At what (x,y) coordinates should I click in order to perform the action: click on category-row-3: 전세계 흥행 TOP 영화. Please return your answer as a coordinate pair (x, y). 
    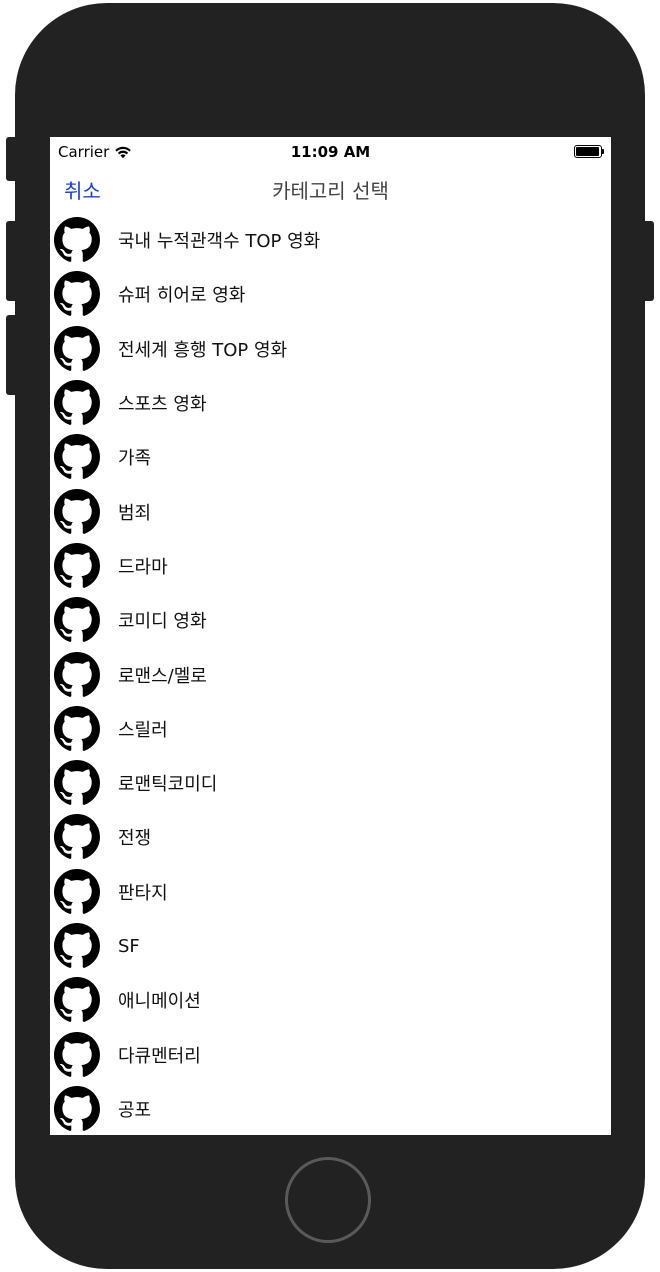
    Looking at the image, I should click on (330, 349).